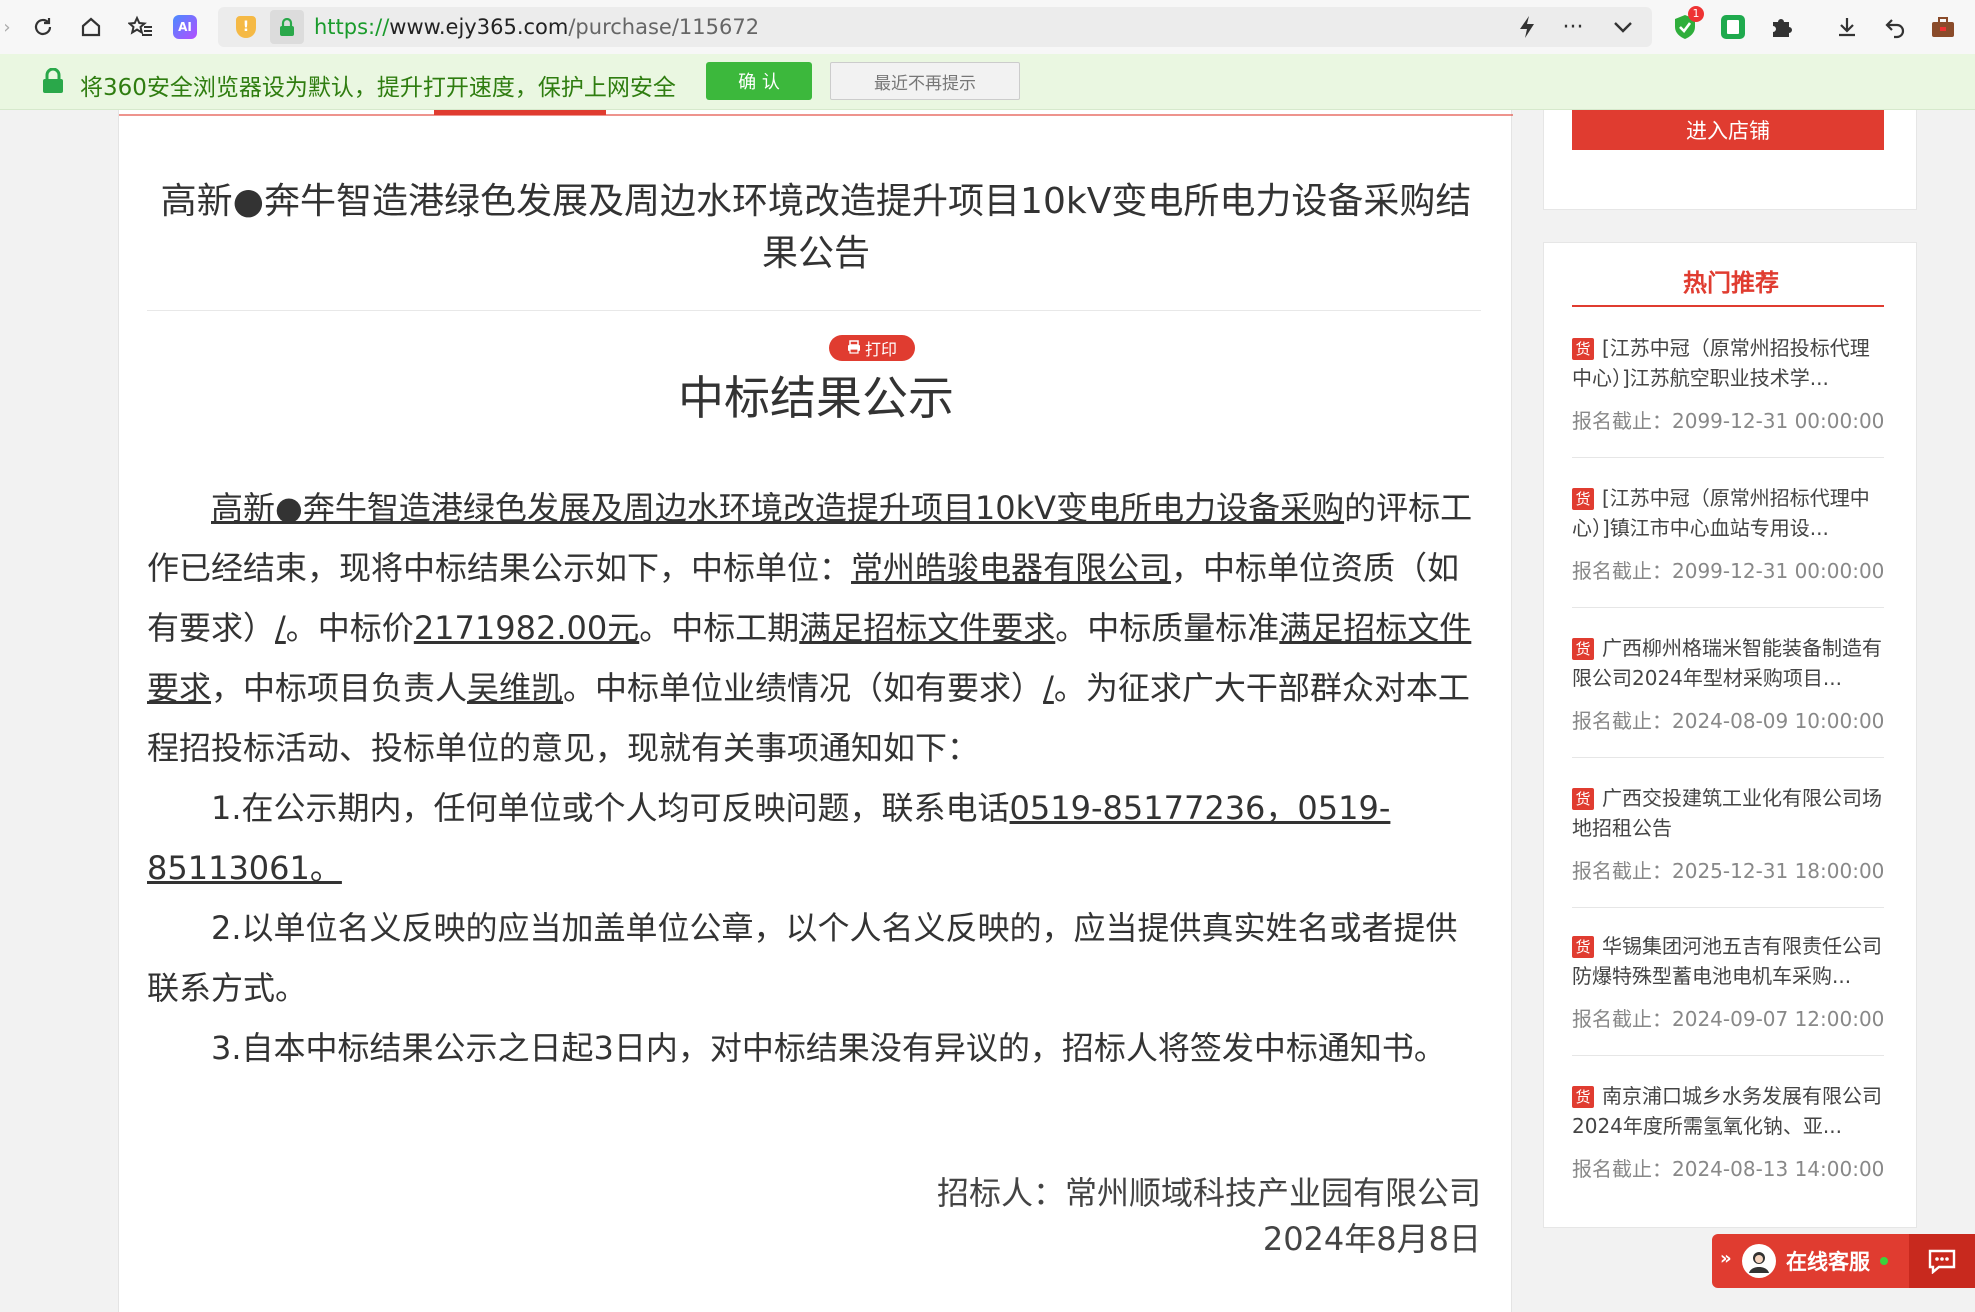 Image resolution: width=1975 pixels, height=1312 pixels. What do you see at coordinates (1847, 27) in the screenshot?
I see `download-icon` at bounding box center [1847, 27].